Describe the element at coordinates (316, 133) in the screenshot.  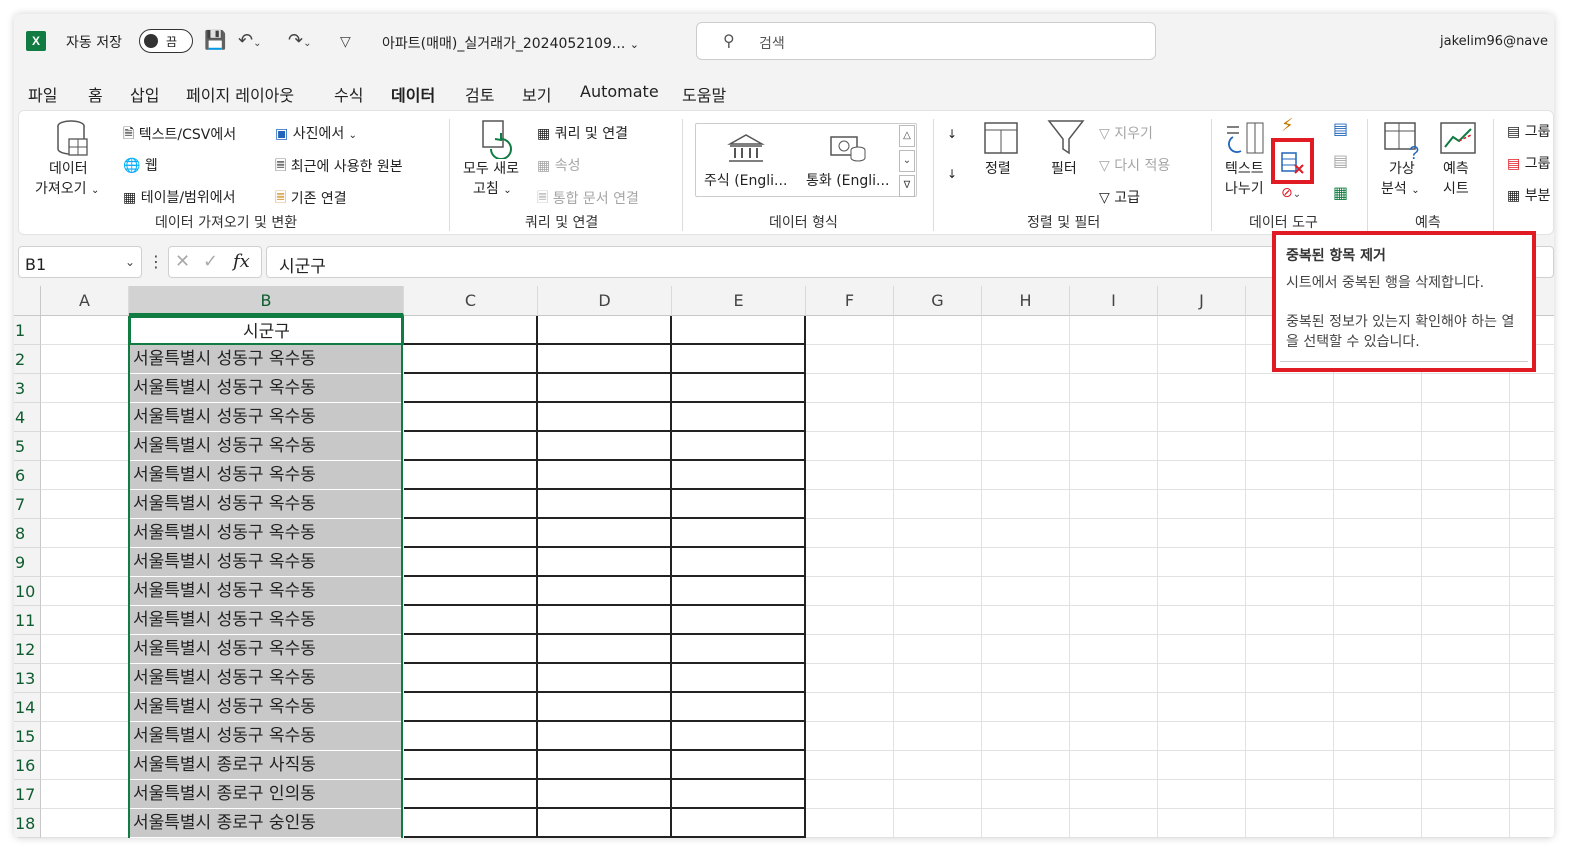
I see `from-picture-button: ▣ 사진에서 ⌄` at that location.